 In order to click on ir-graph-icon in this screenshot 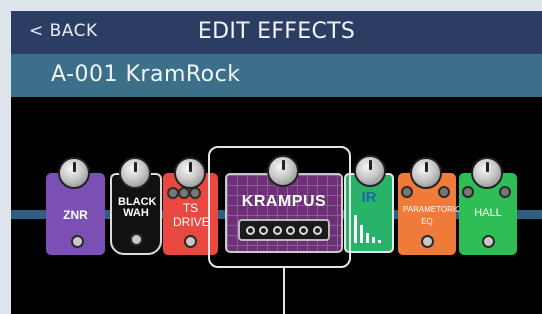, I will do `click(367, 229)`.